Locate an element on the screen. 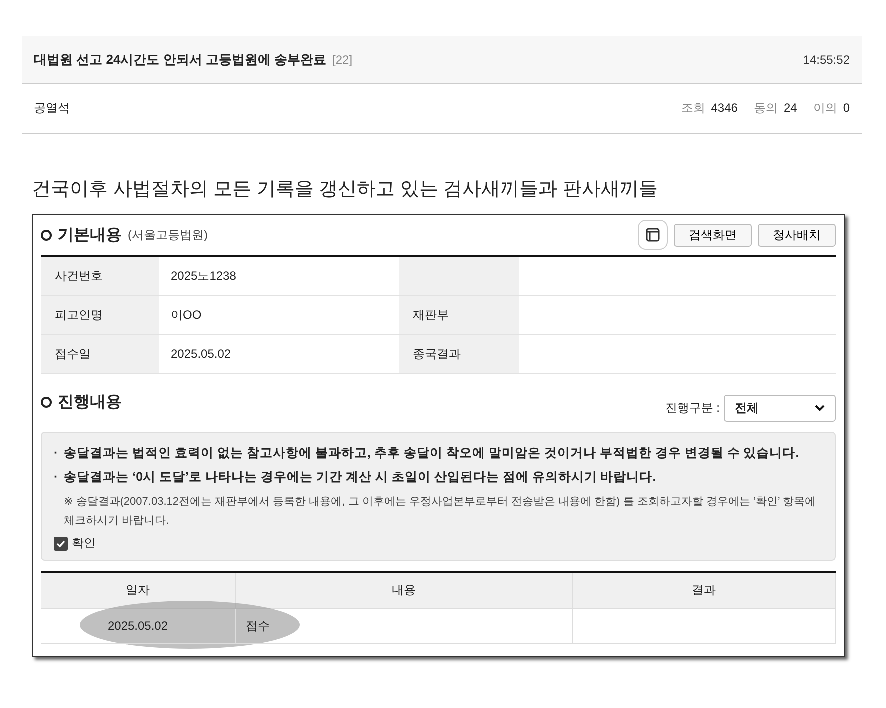 This screenshot has width=886, height=708. toolbar-button: 청사배치 is located at coordinates (797, 235).